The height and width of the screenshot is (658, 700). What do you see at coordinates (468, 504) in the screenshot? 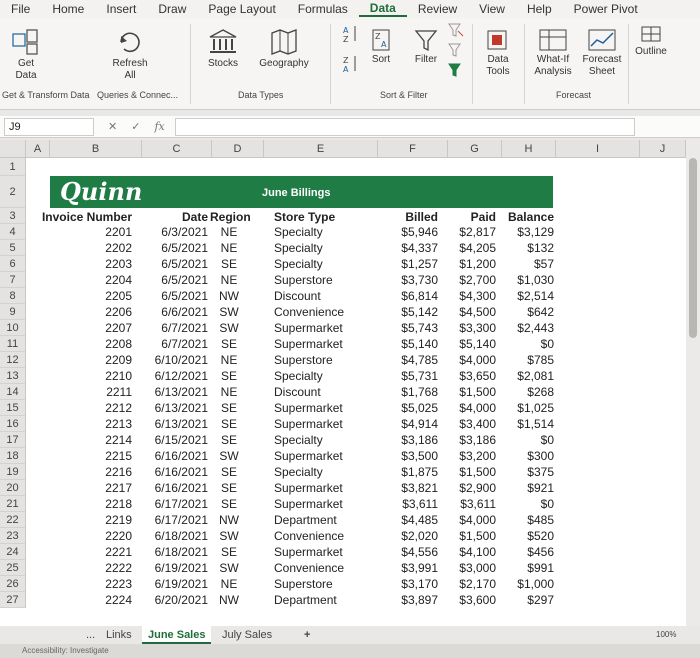
I see `table-cell: $3,611` at bounding box center [468, 504].